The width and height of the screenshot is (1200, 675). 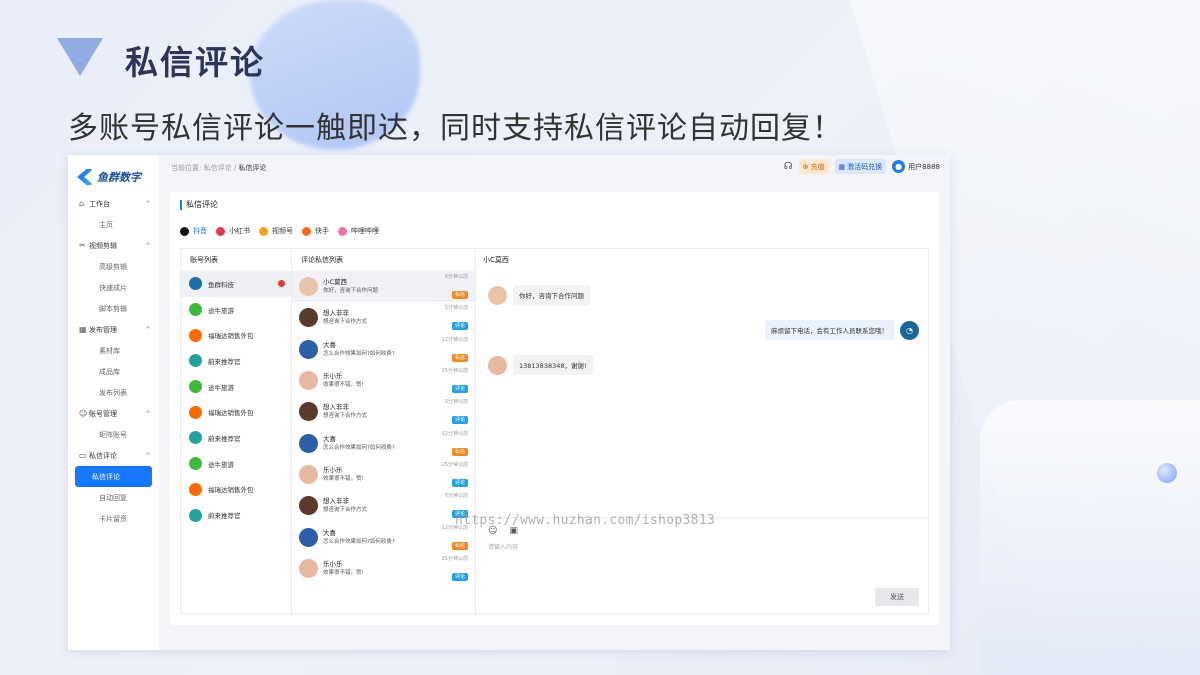 What do you see at coordinates (193, 231) in the screenshot?
I see `platform-tab: 抖音` at bounding box center [193, 231].